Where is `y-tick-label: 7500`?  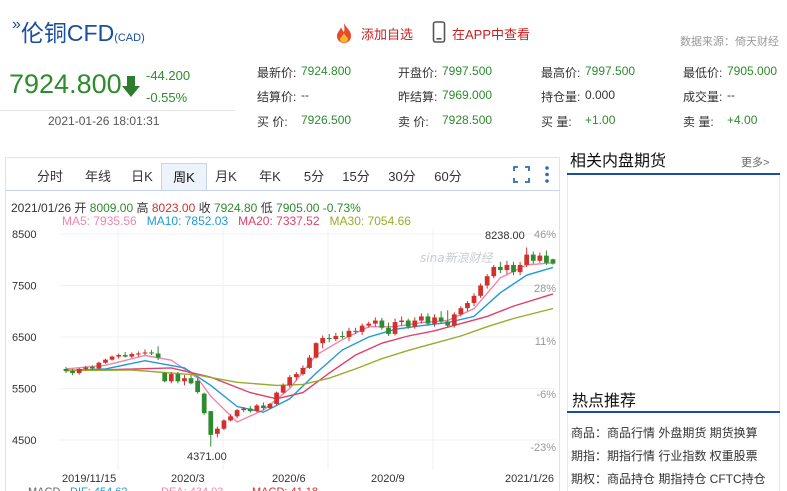
y-tick-label: 7500 is located at coordinates (24, 287).